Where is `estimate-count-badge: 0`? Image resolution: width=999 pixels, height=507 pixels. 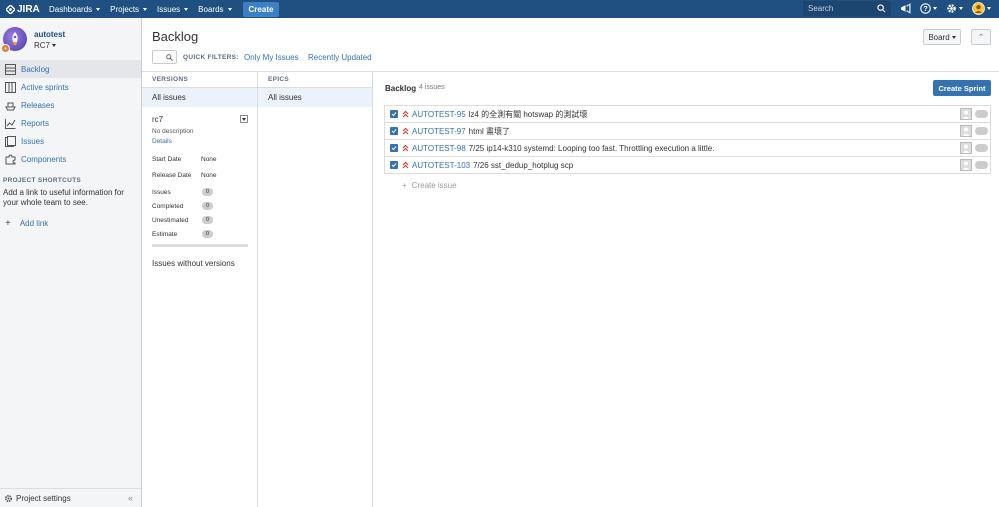
estimate-count-badge: 0 is located at coordinates (207, 234).